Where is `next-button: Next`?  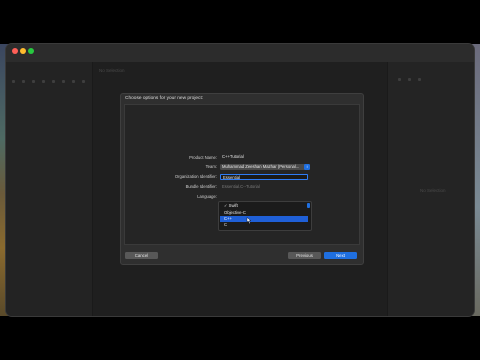 next-button: Next is located at coordinates (340, 255).